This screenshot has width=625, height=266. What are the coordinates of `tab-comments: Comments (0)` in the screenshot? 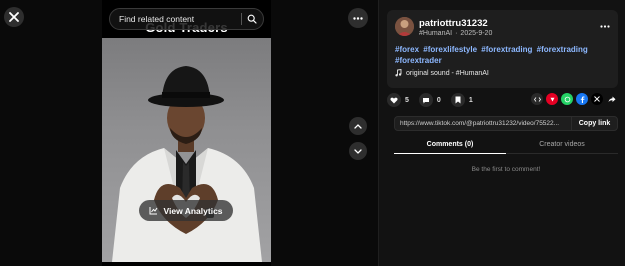 It's located at (450, 145).